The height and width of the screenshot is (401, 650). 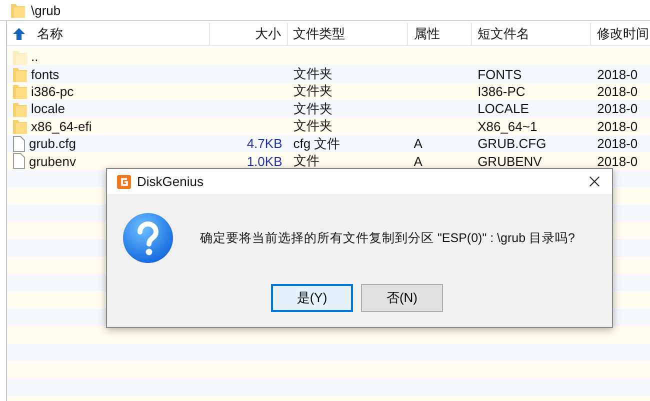 What do you see at coordinates (48, 108) in the screenshot?
I see `table-cell: locale` at bounding box center [48, 108].